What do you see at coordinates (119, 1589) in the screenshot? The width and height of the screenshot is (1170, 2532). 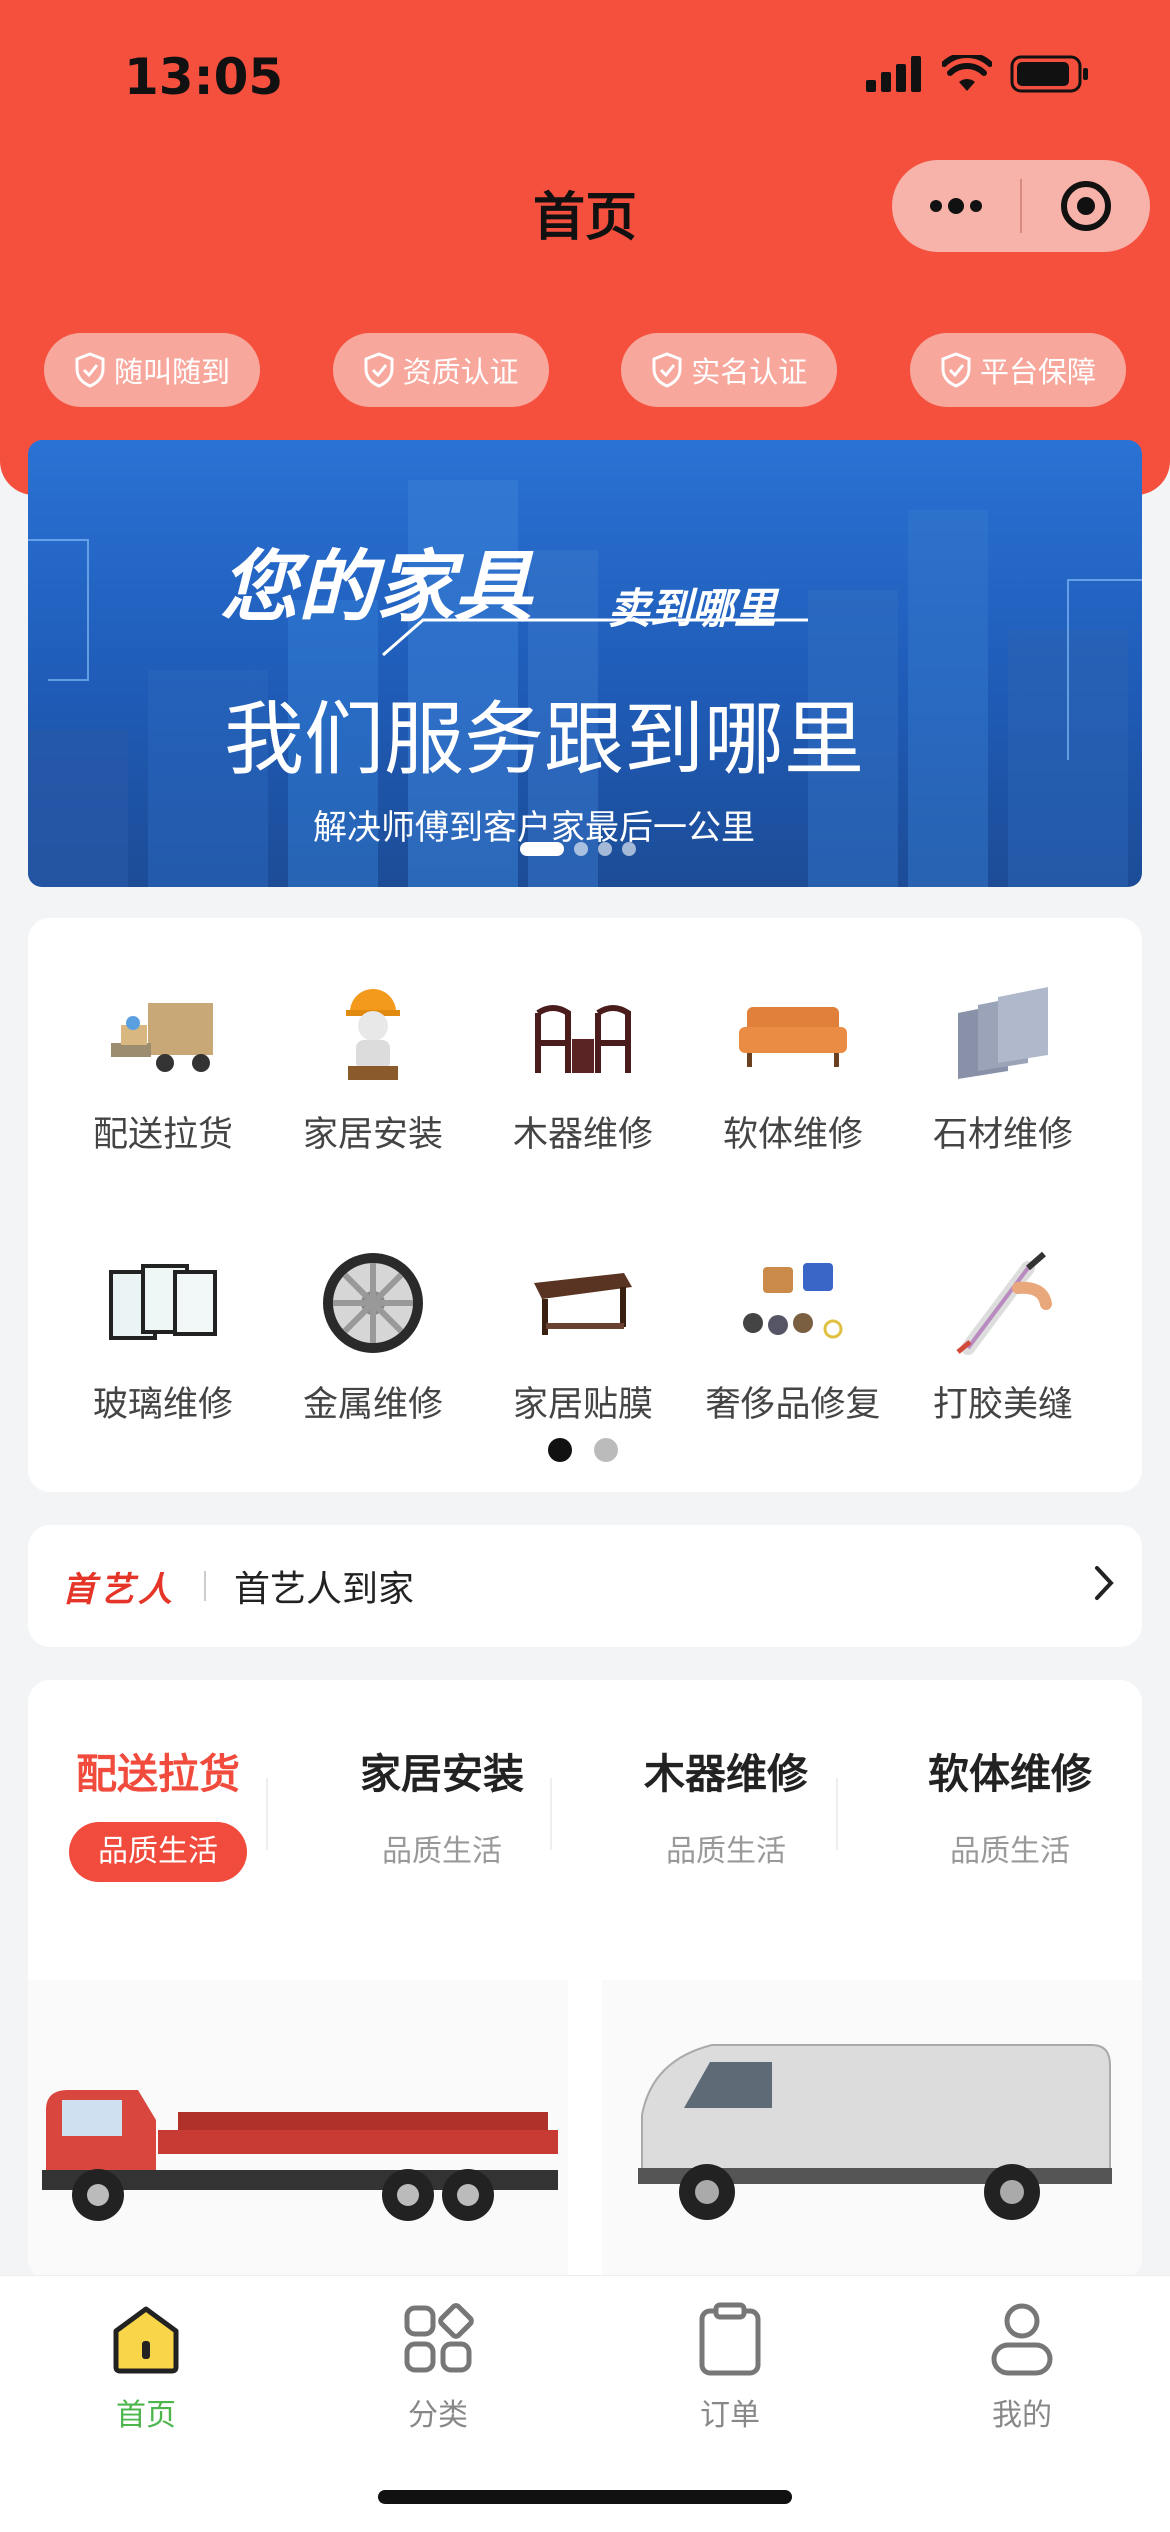 I see `brand-logo: 首艺人` at bounding box center [119, 1589].